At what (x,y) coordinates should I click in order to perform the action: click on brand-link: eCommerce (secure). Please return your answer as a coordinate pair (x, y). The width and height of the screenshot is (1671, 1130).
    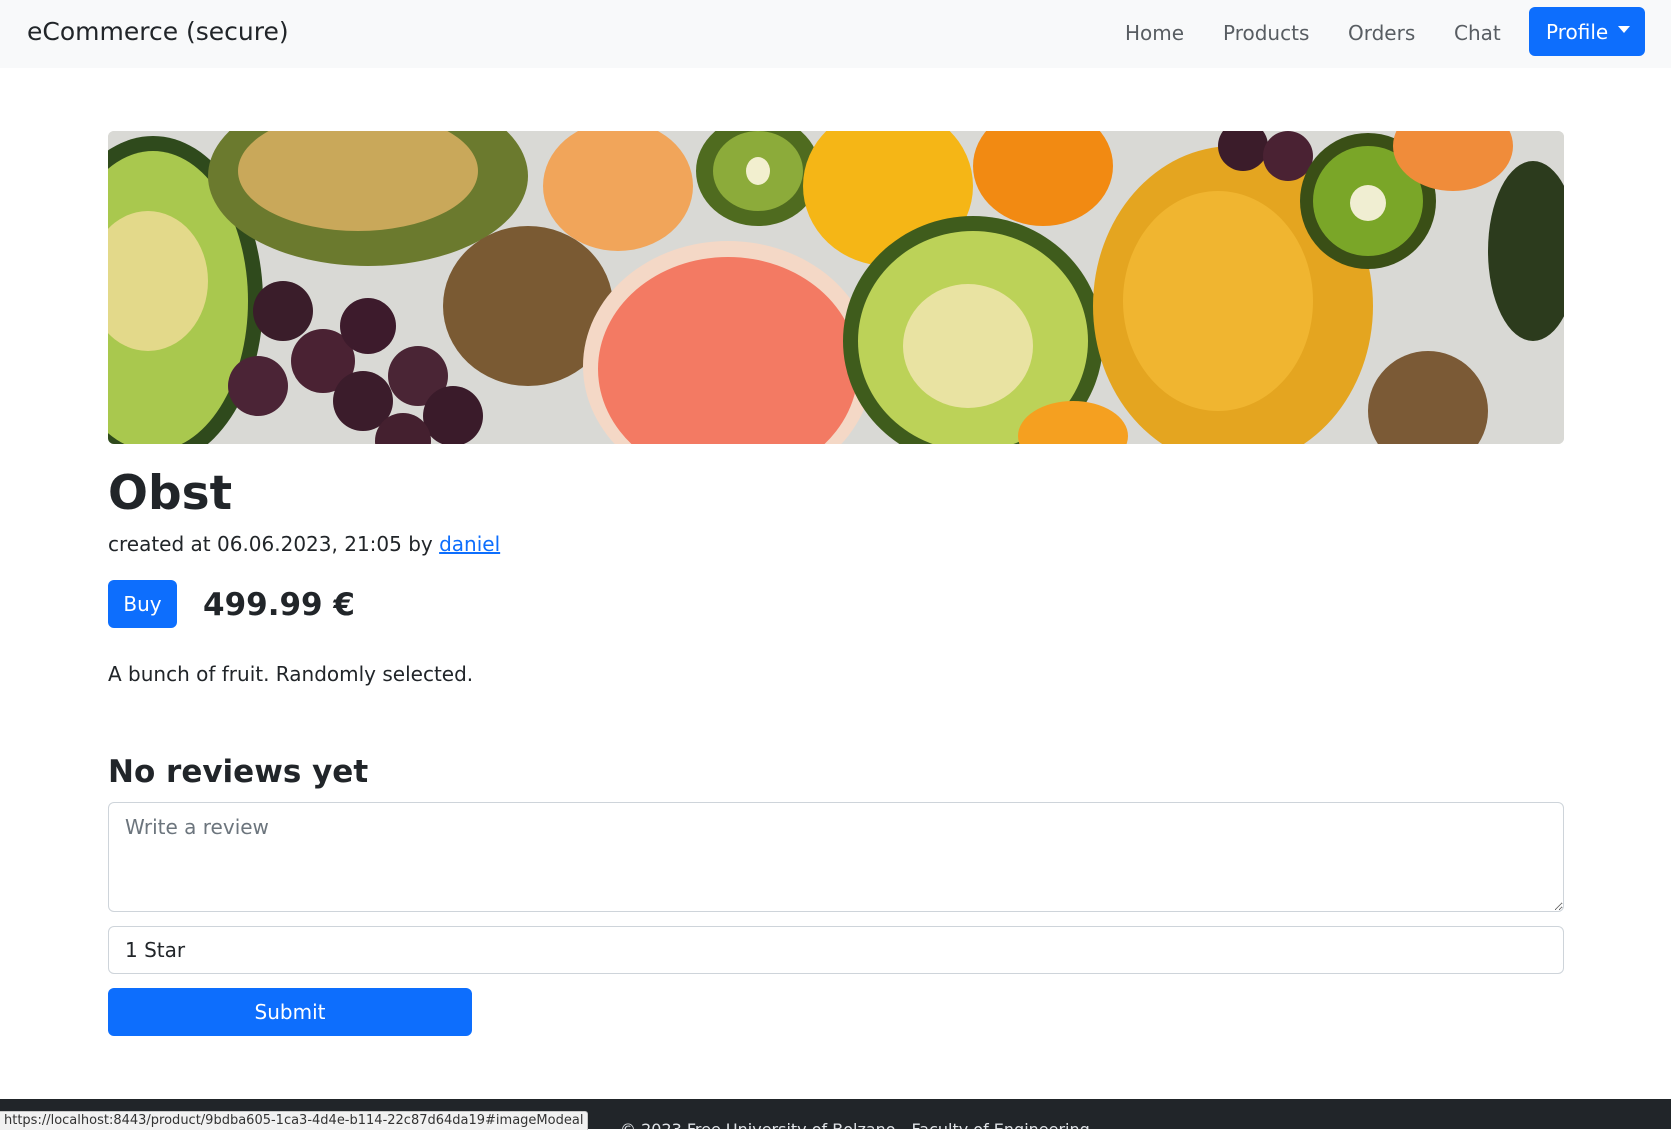
    Looking at the image, I should click on (158, 32).